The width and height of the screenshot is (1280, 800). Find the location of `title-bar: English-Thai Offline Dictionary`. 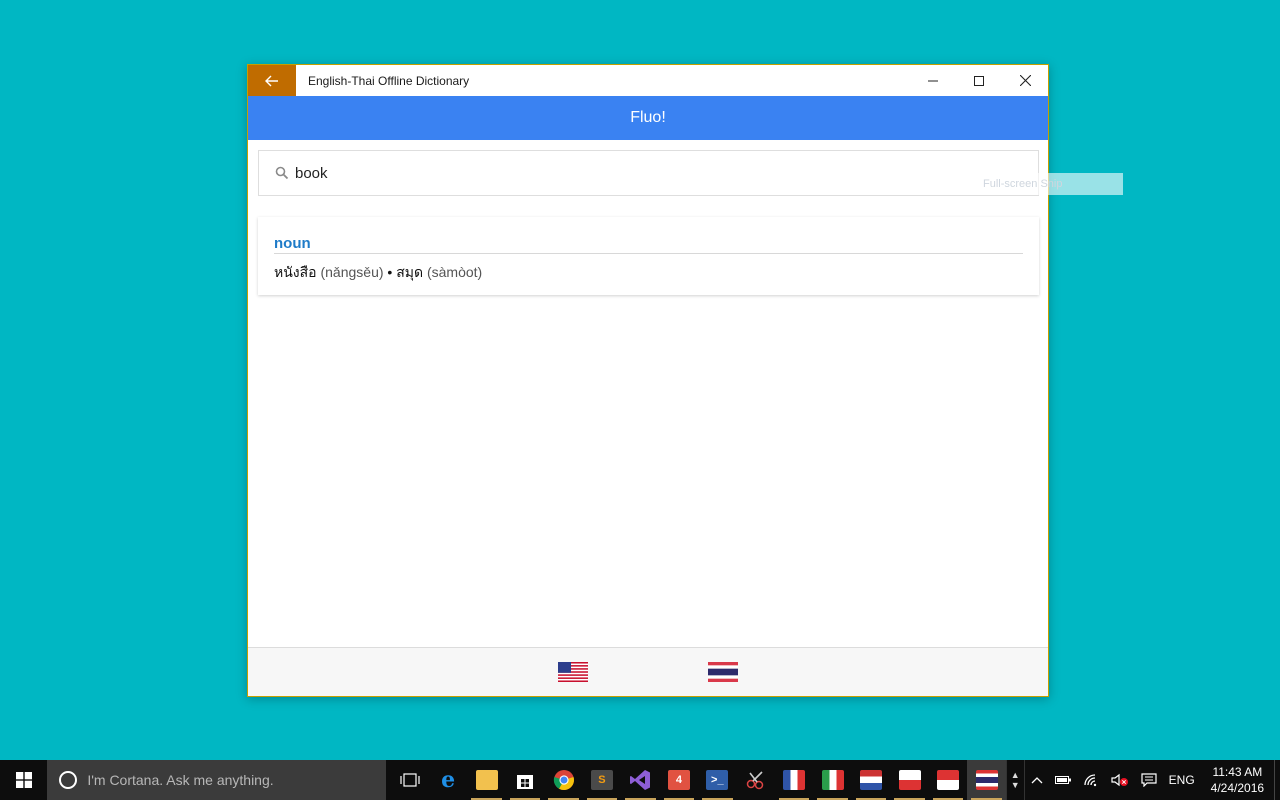

title-bar: English-Thai Offline Dictionary is located at coordinates (648, 80).